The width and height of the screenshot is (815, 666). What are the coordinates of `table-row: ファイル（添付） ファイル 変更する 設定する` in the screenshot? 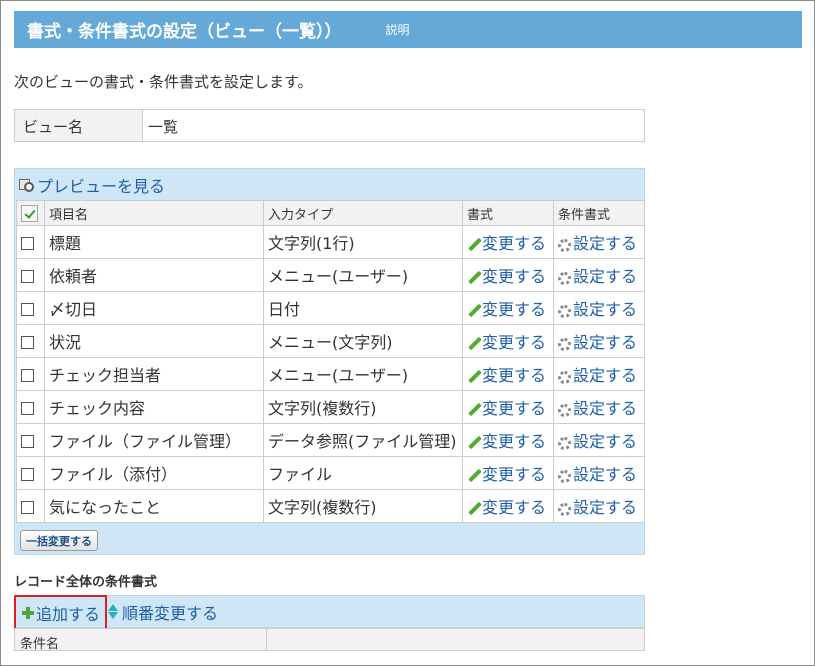 It's located at (330, 473).